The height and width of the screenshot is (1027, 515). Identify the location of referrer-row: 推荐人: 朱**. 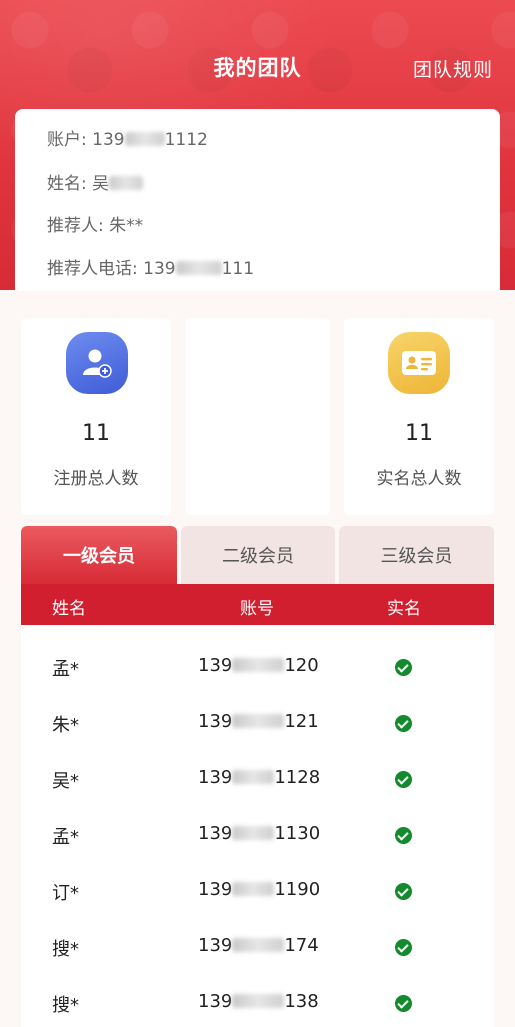
(95, 223).